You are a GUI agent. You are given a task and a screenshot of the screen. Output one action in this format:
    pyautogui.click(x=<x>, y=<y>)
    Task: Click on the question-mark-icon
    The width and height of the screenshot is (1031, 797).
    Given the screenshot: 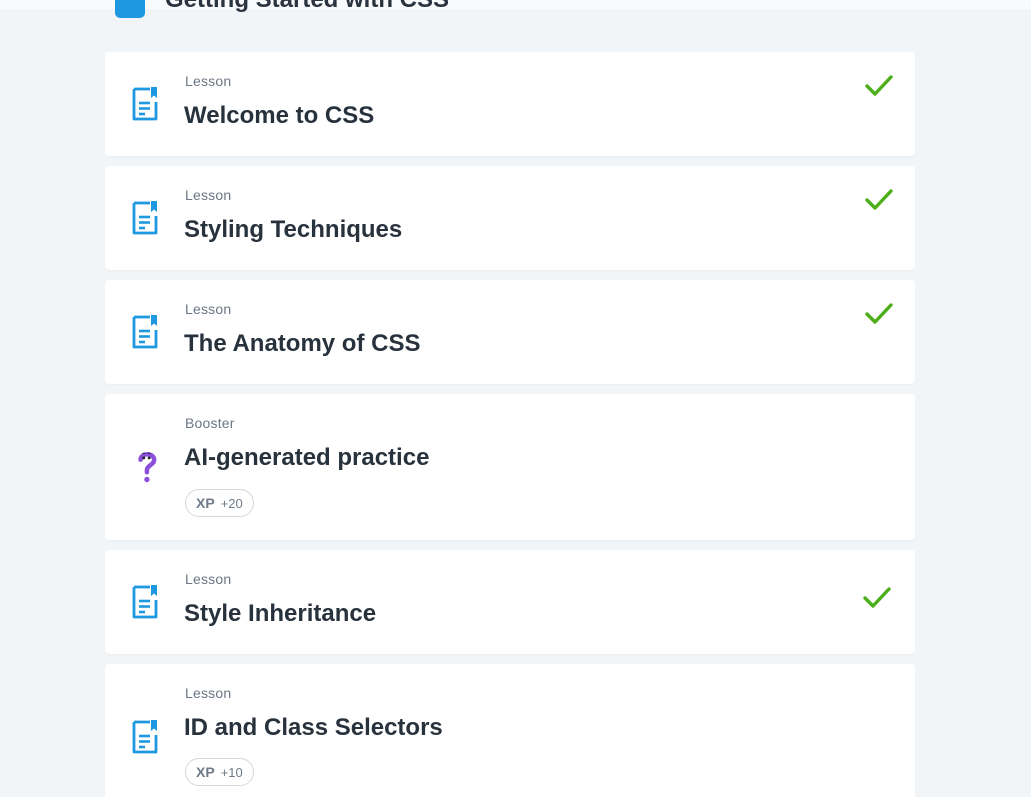 What is the action you would take?
    pyautogui.click(x=147, y=467)
    